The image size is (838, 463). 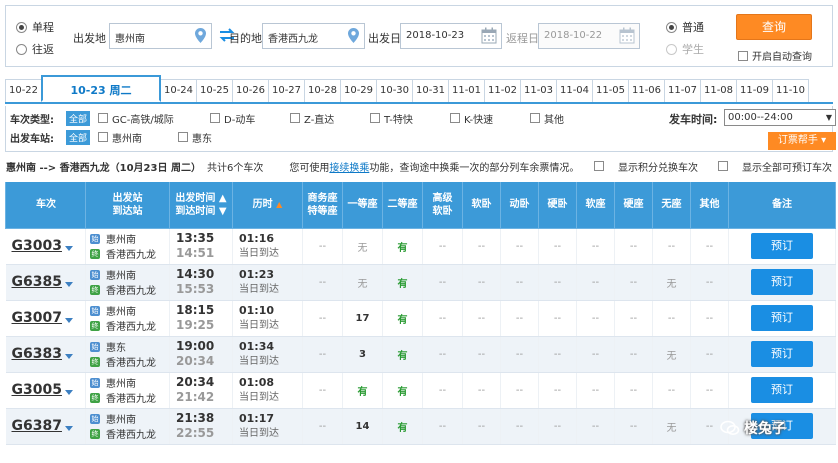 What do you see at coordinates (349, 168) in the screenshot?
I see `transfer-link: 接续换乘` at bounding box center [349, 168].